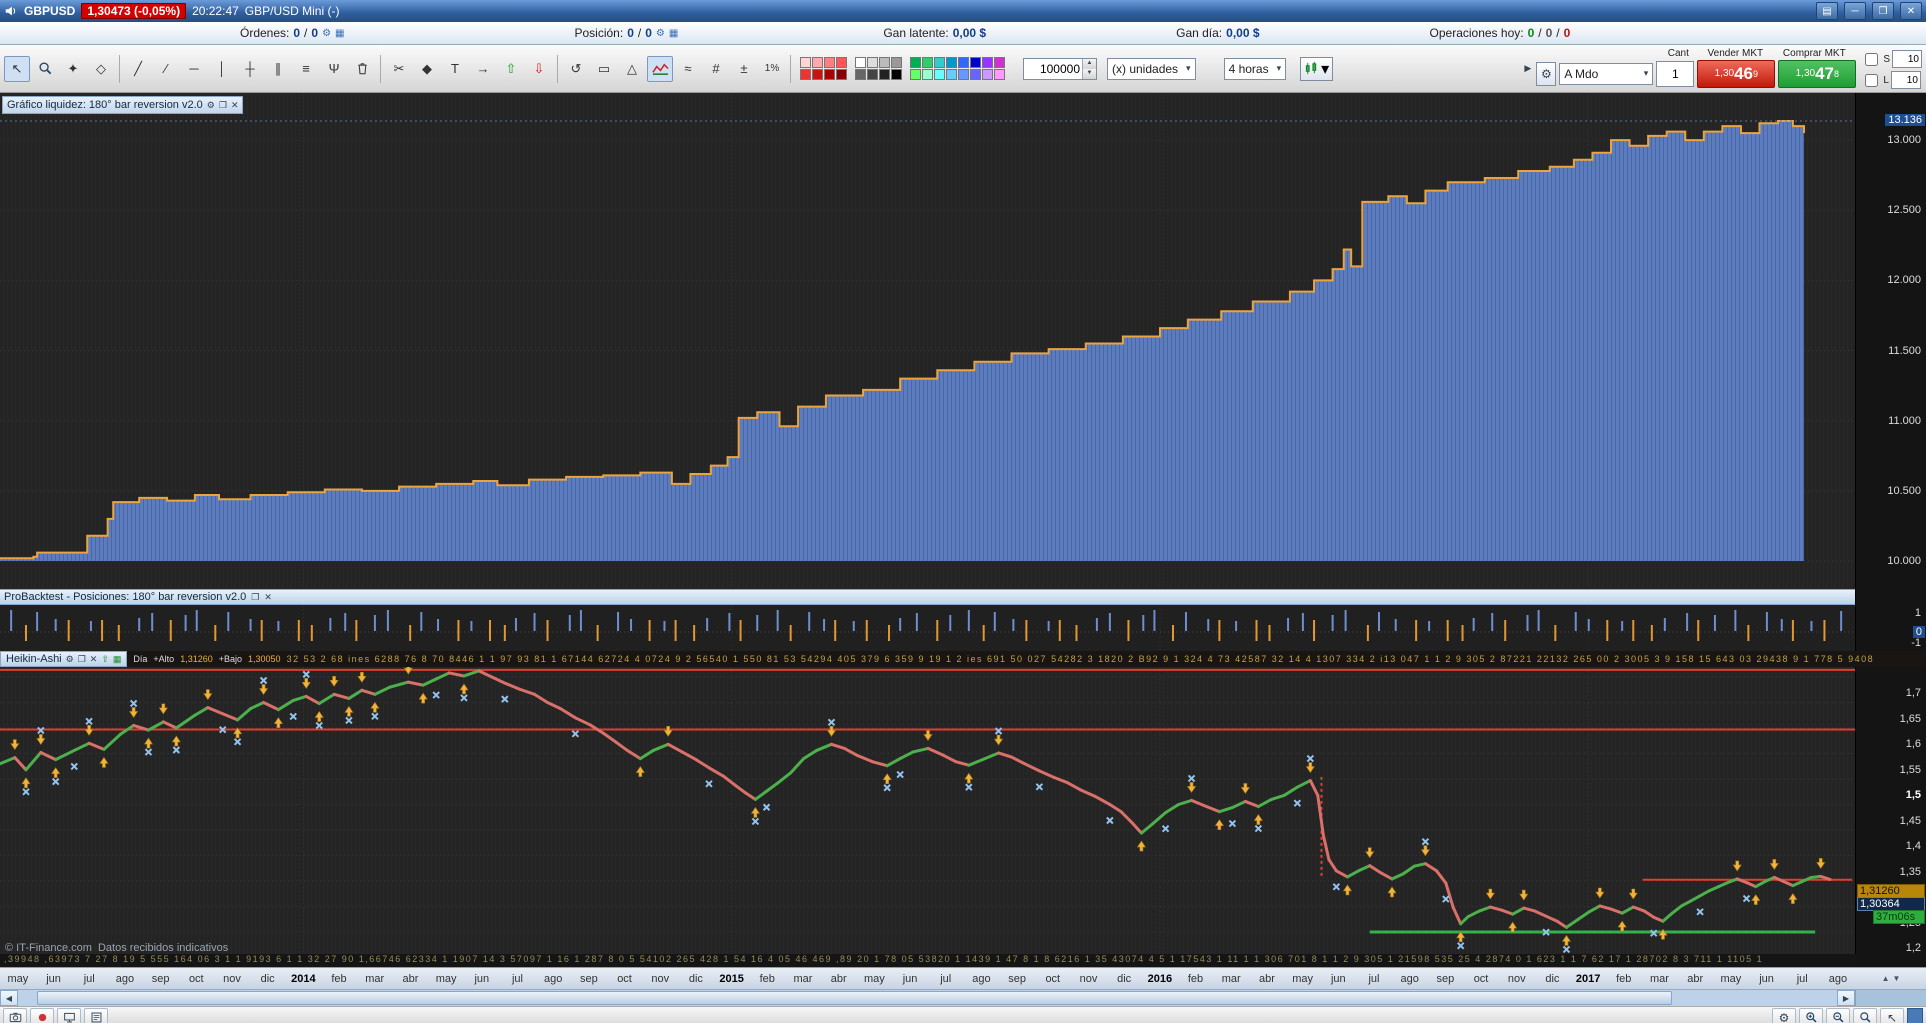 This screenshot has width=1926, height=1023. I want to click on maximize-button: ❐, so click(1883, 11).